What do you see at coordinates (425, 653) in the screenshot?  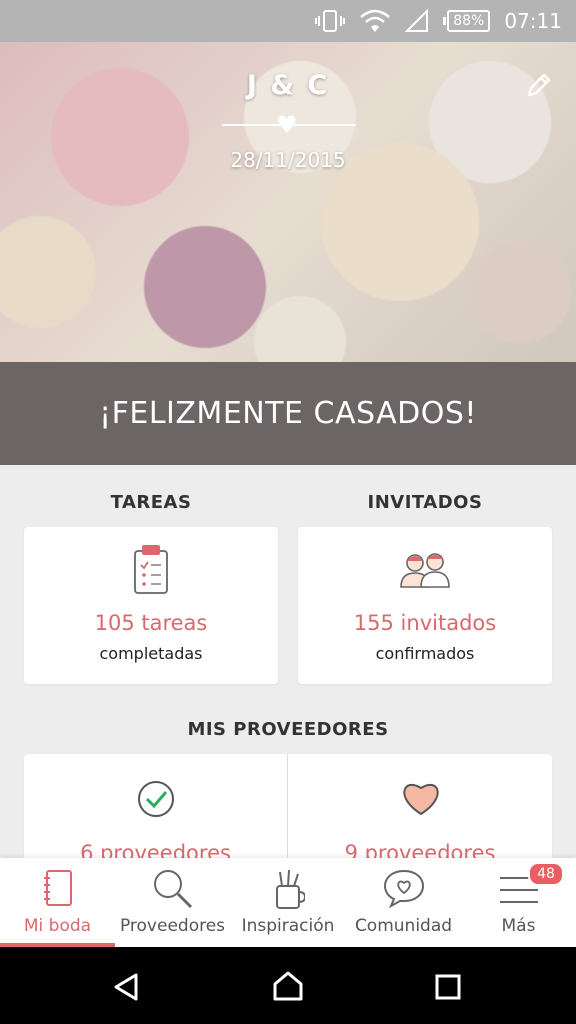 I see `guests-caption: confirmados` at bounding box center [425, 653].